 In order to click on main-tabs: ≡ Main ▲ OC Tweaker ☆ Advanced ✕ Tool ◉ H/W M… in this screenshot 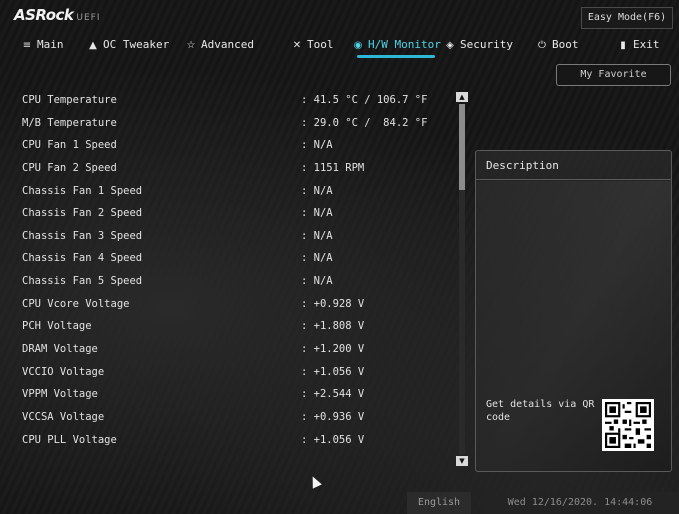, I will do `click(339, 46)`.